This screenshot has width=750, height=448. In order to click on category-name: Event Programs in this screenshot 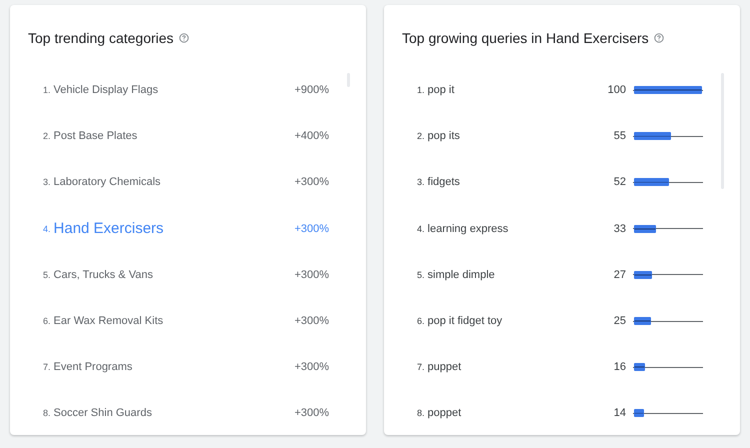, I will do `click(94, 367)`.